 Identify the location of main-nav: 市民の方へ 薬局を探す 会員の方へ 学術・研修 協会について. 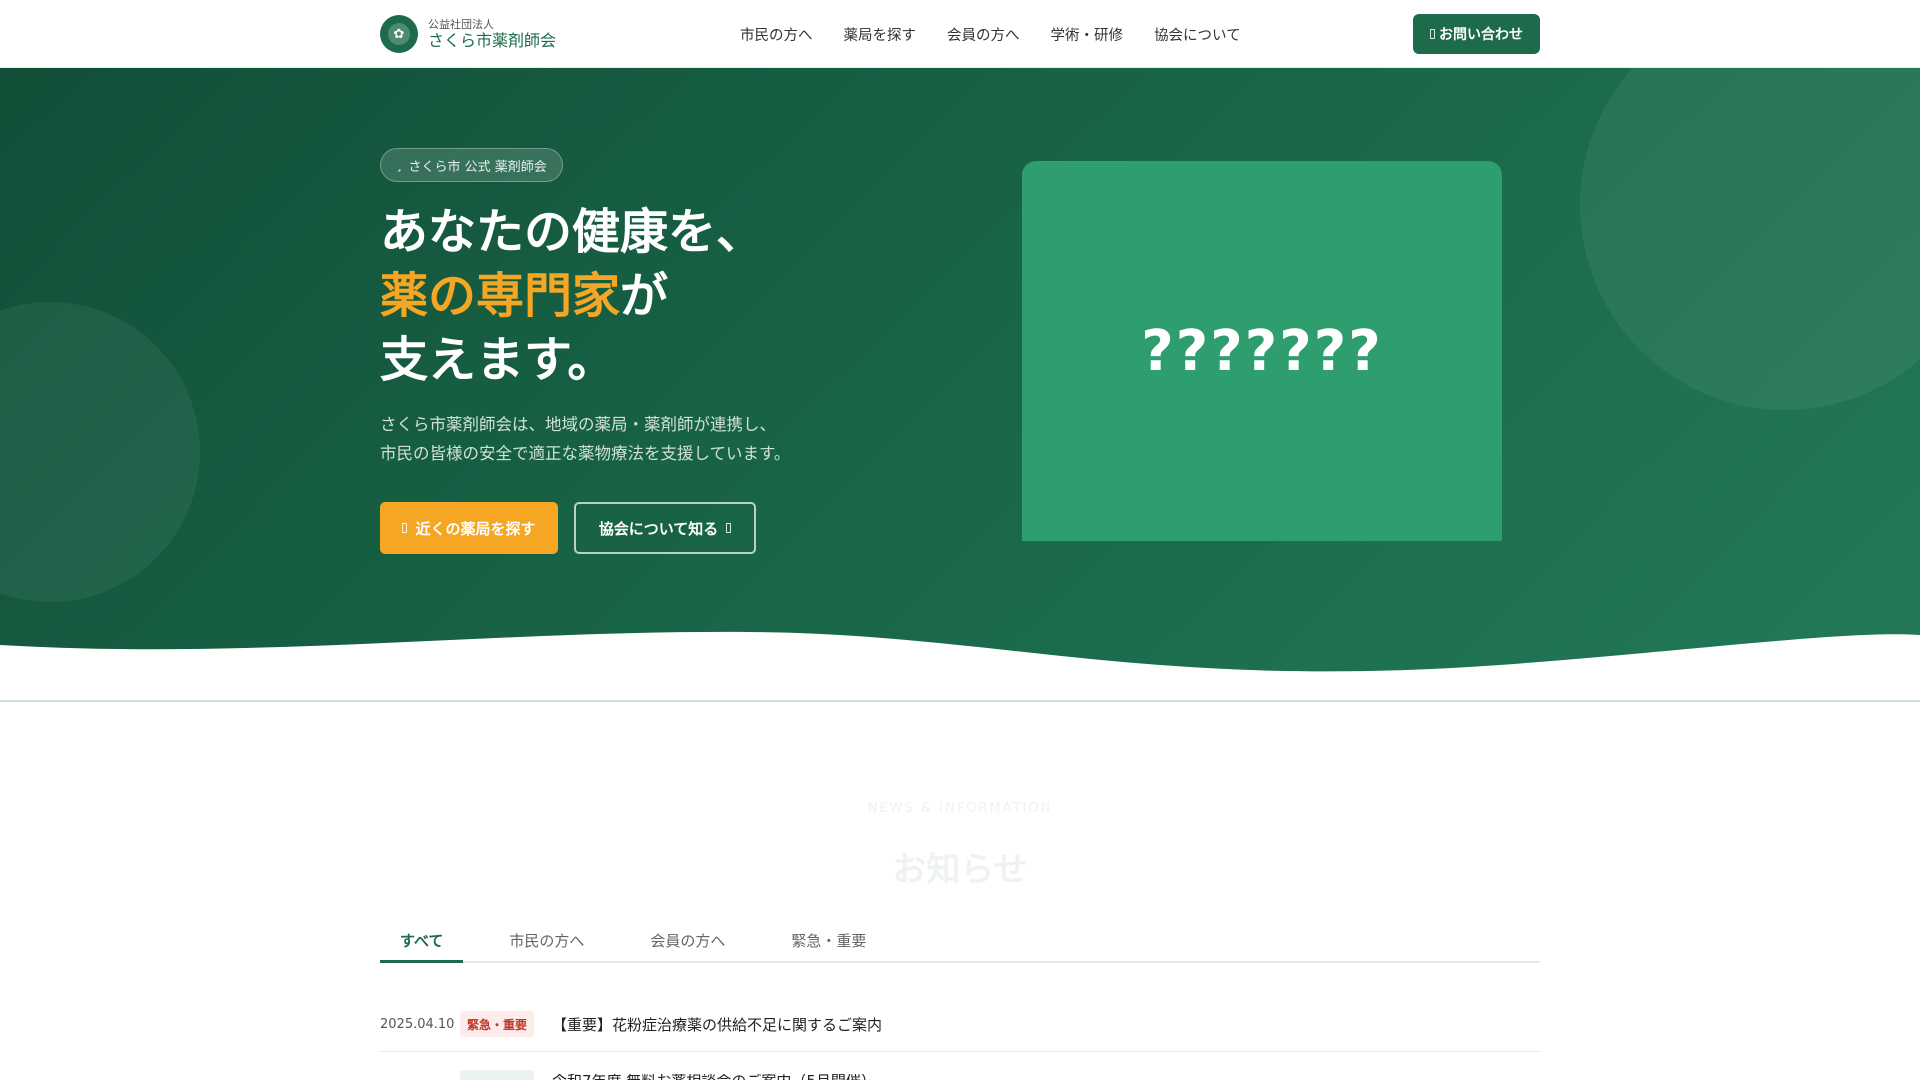
(990, 34).